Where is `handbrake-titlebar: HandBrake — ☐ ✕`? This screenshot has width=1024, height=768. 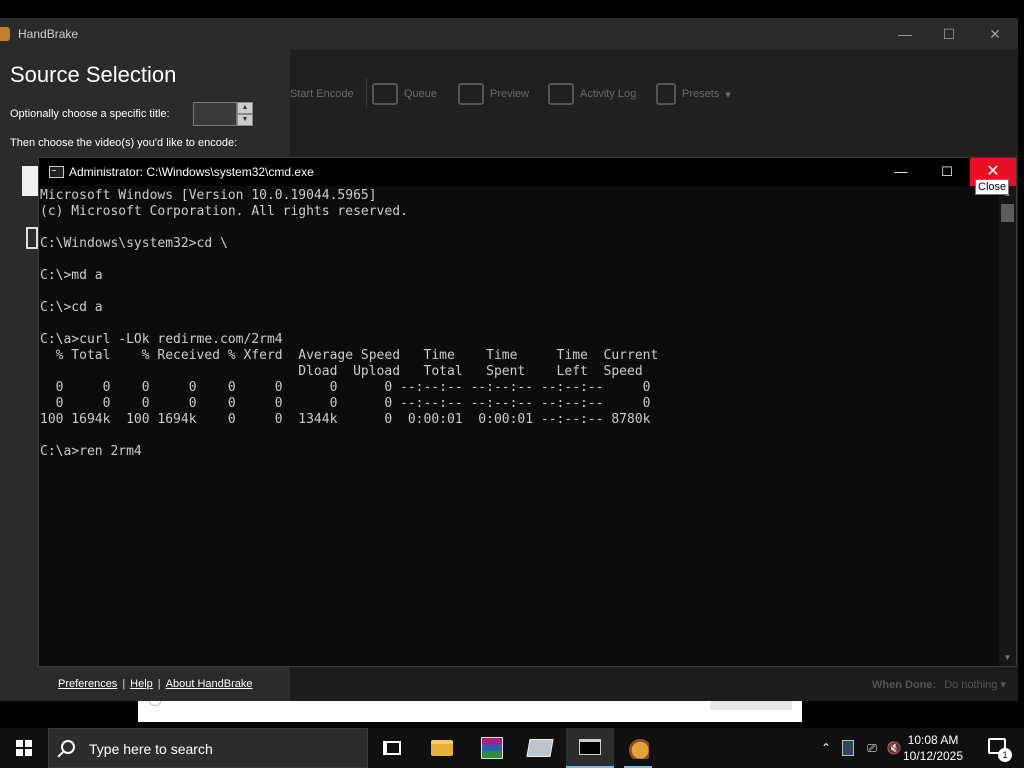 handbrake-titlebar: HandBrake — ☐ ✕ is located at coordinates (509, 34).